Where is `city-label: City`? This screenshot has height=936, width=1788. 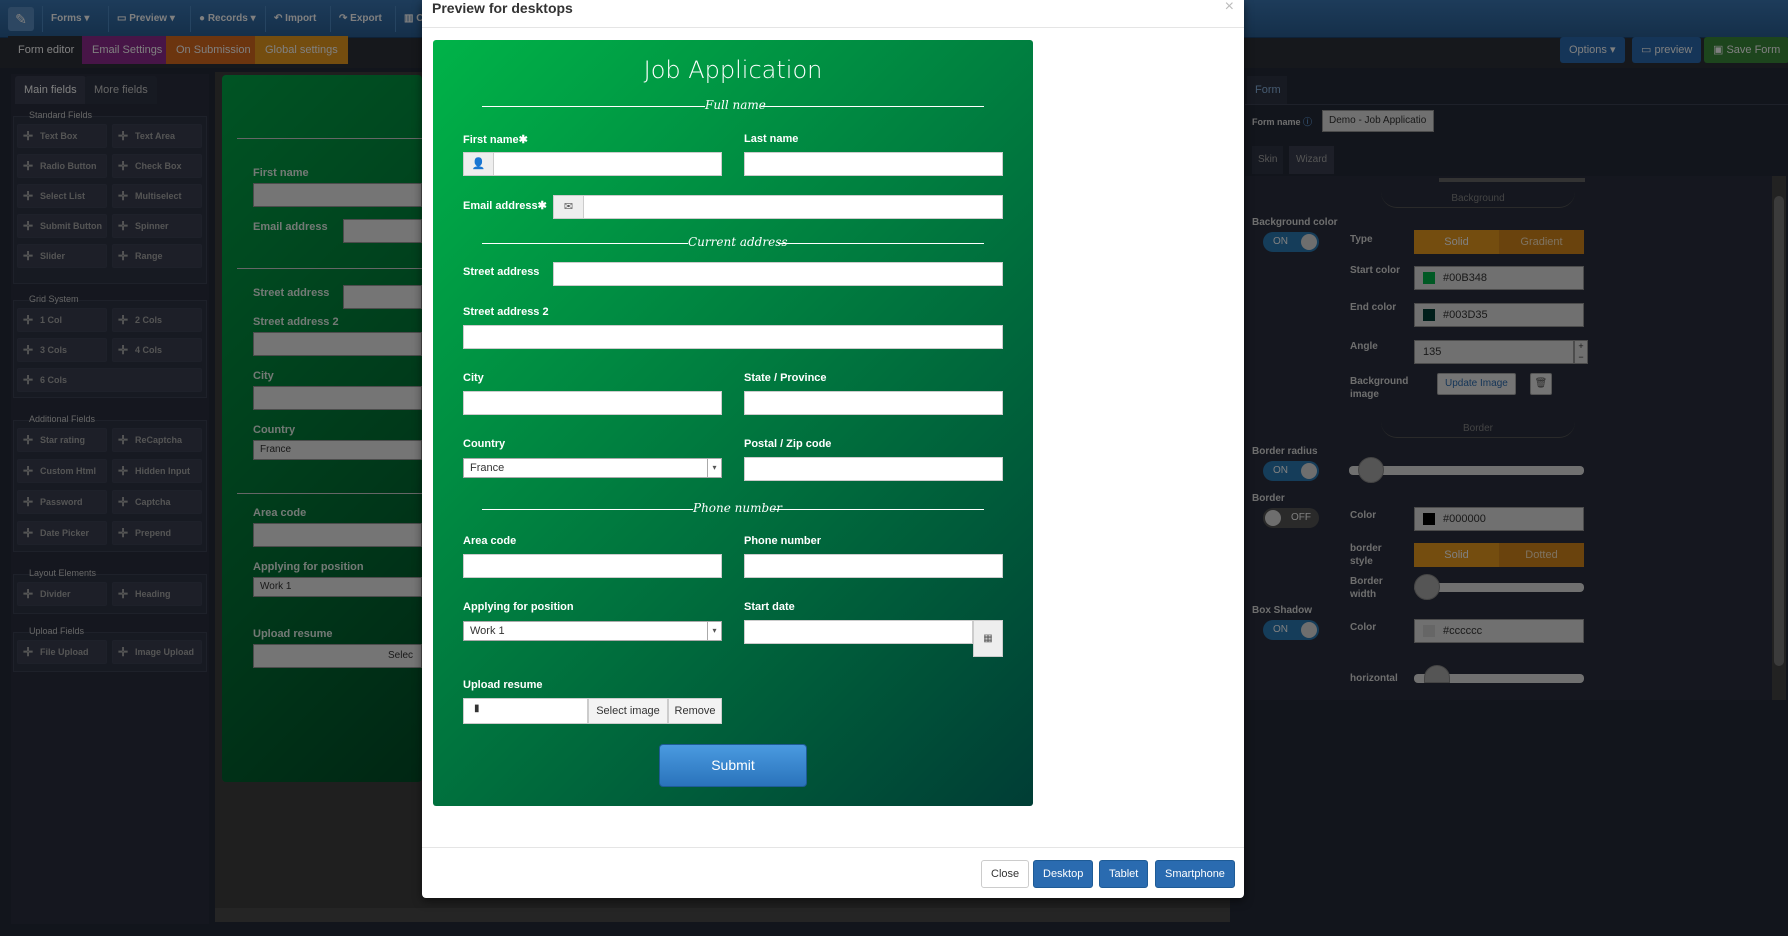
city-label: City is located at coordinates (473, 378).